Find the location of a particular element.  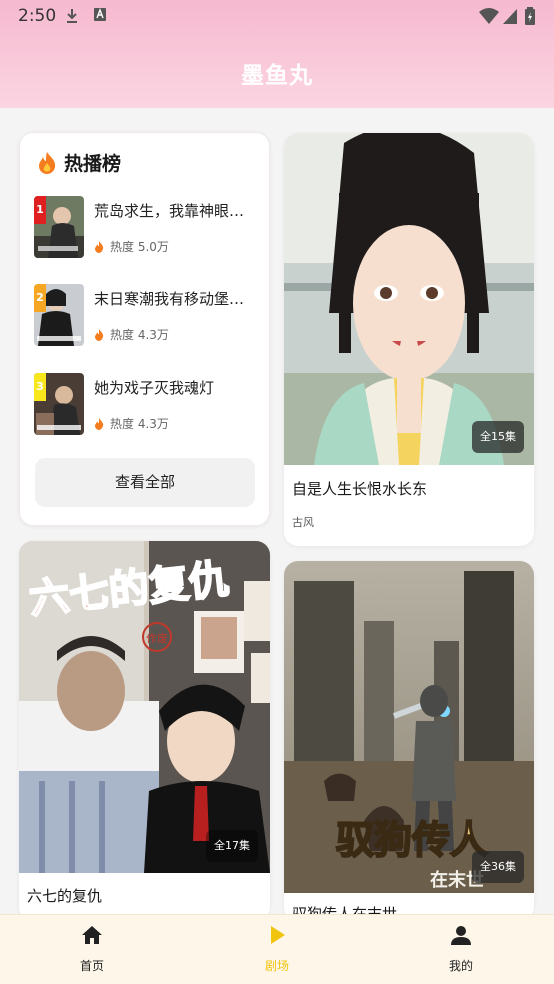

nav-item-mine: 我的 is located at coordinates (461, 949).